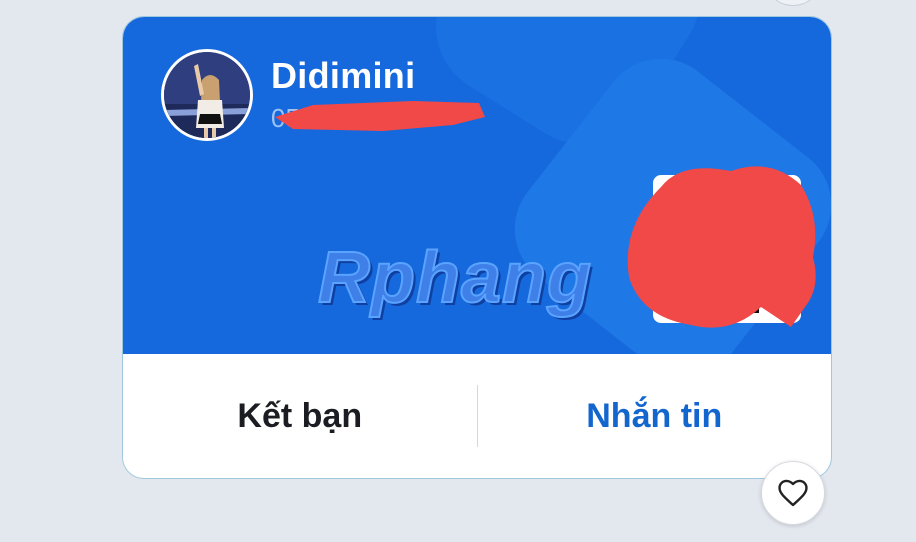 The height and width of the screenshot is (542, 916). Describe the element at coordinates (300, 416) in the screenshot. I see `add-friend-button: Kết bạn` at that location.